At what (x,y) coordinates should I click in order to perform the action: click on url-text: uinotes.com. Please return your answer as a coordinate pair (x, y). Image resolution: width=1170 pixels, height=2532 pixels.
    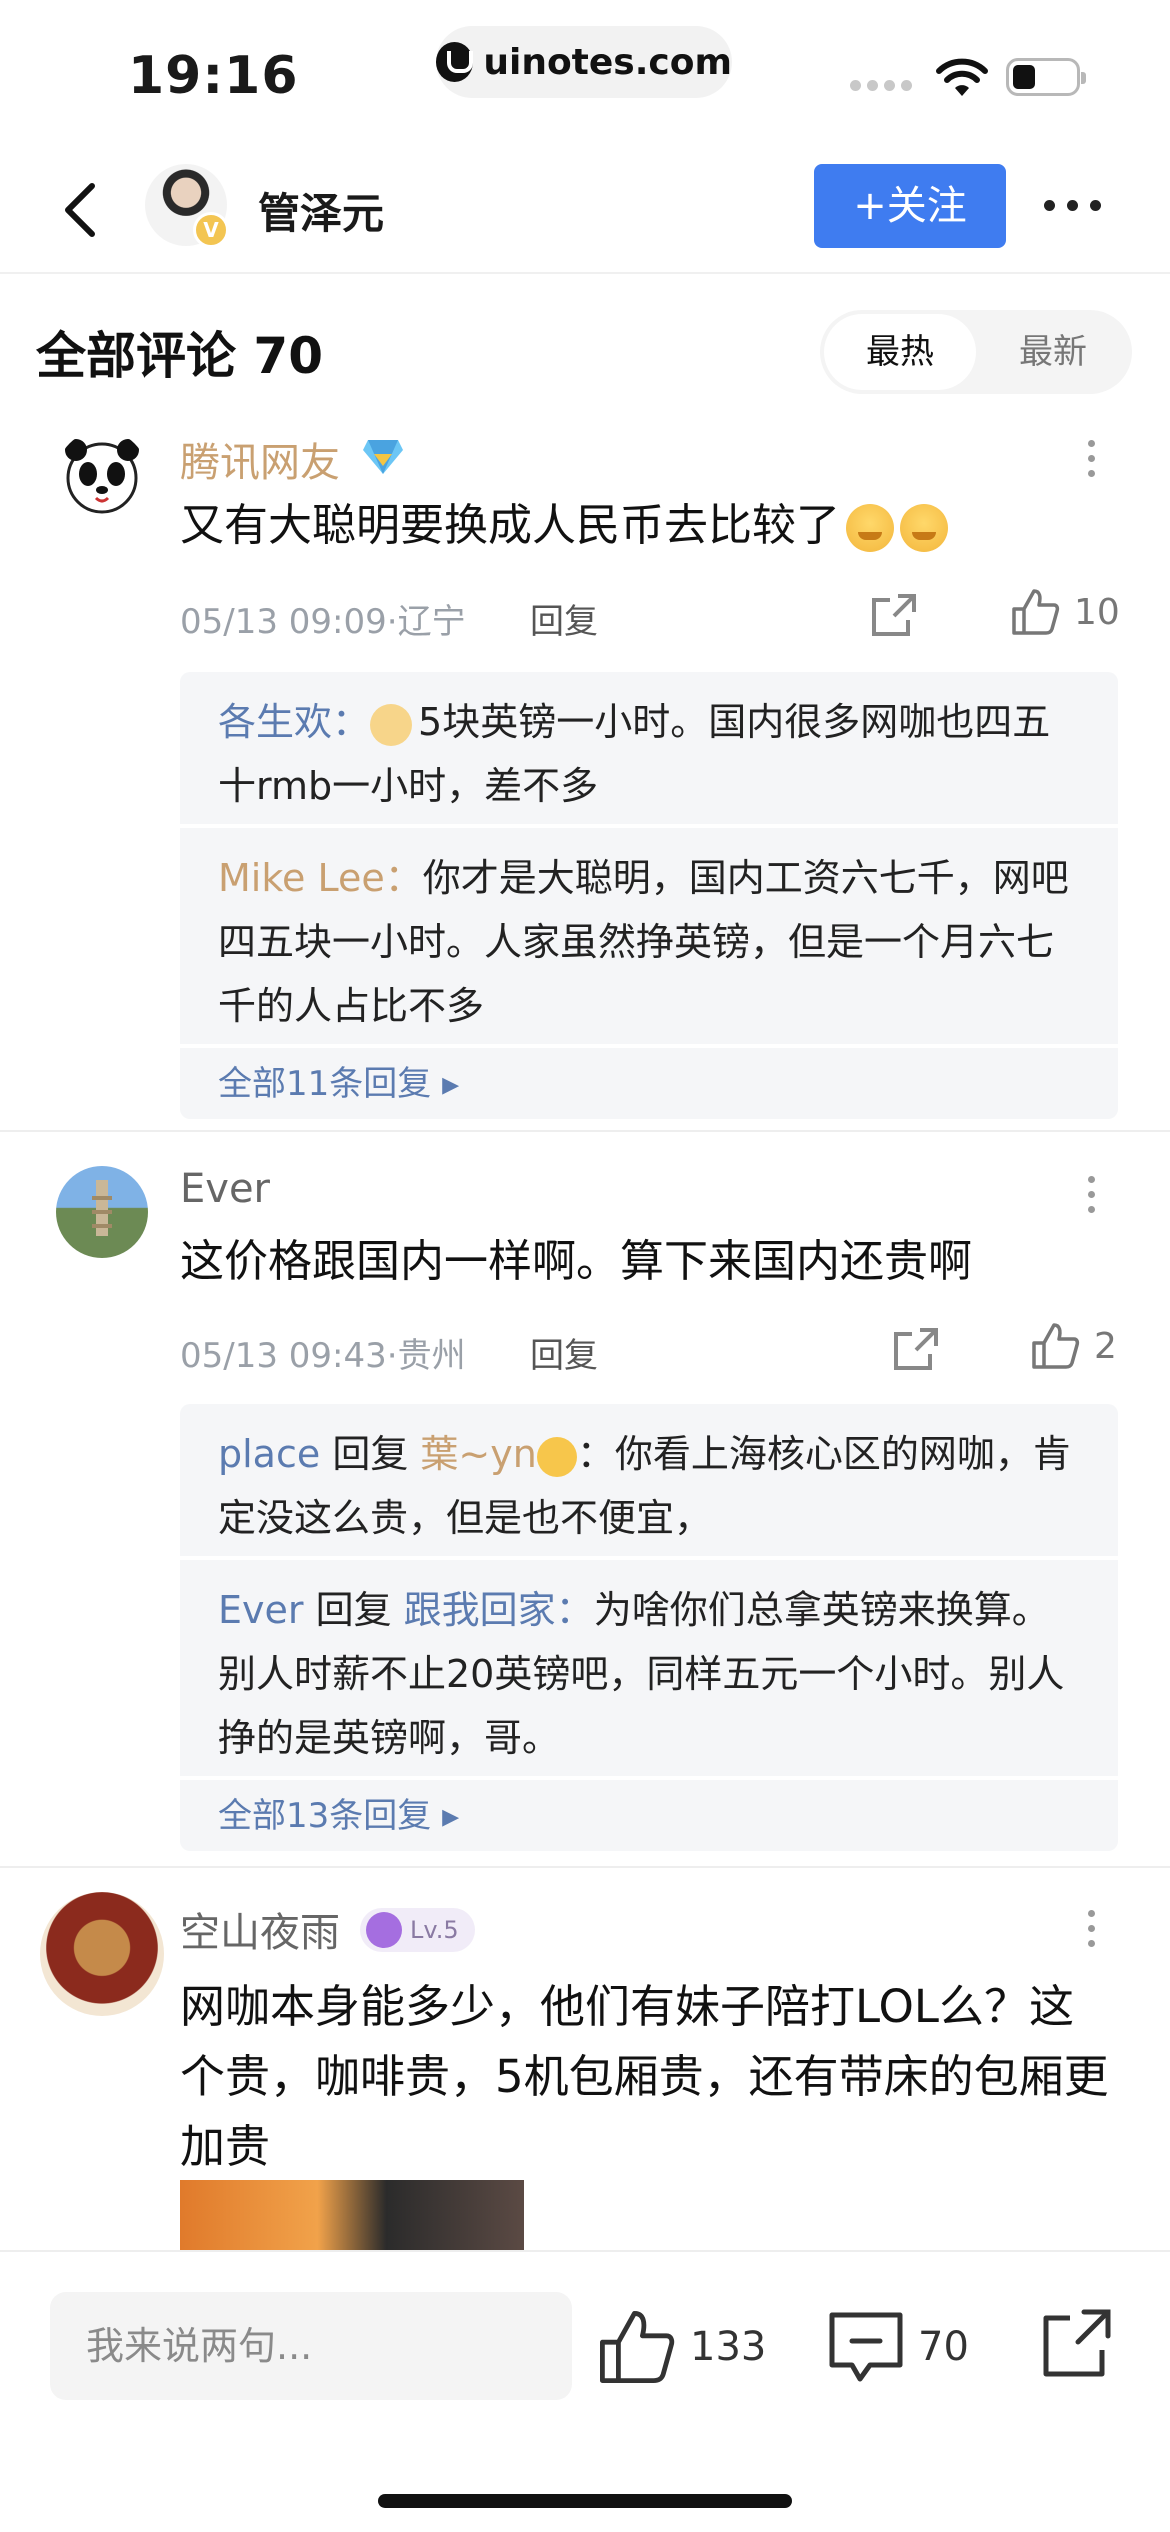
    Looking at the image, I should click on (607, 62).